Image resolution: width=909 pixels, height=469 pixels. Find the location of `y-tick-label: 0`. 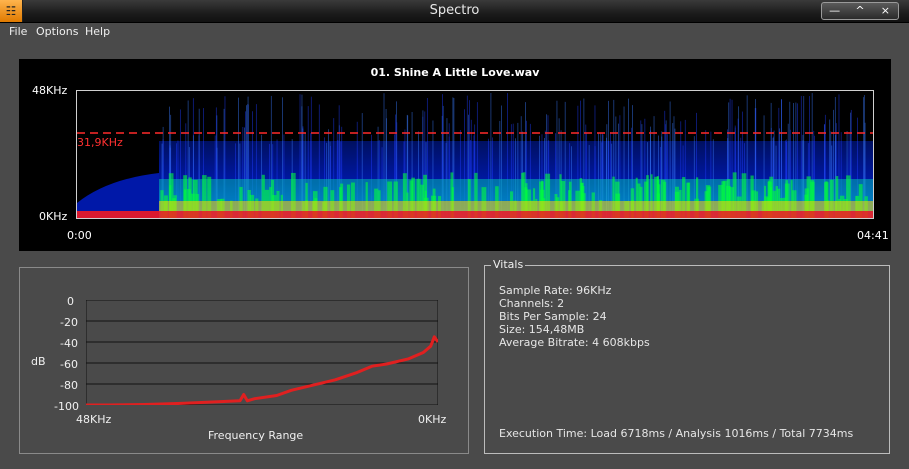

y-tick-label: 0 is located at coordinates (70, 301).